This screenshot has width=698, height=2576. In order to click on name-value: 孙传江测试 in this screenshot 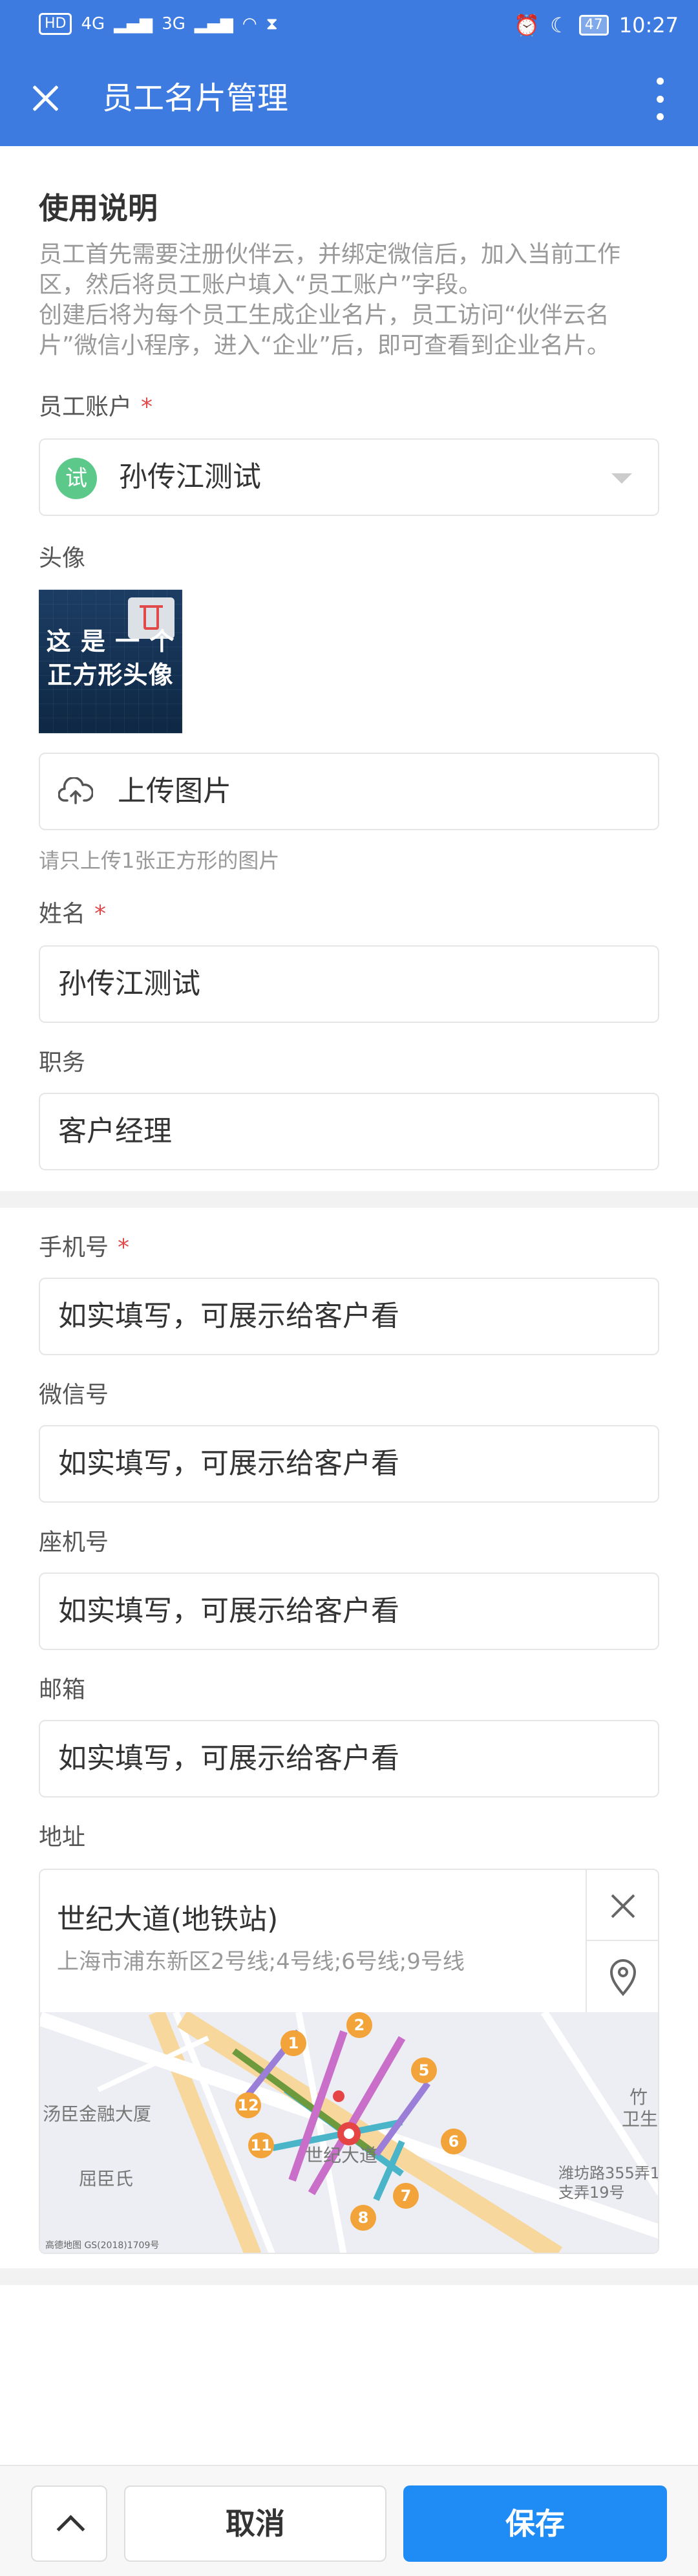, I will do `click(129, 983)`.